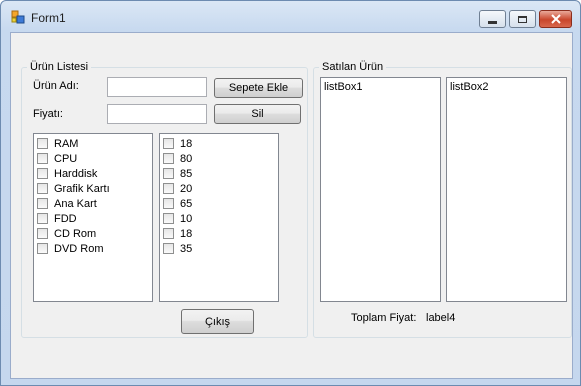 The image size is (581, 386). Describe the element at coordinates (157, 114) in the screenshot. I see `price-input` at that location.